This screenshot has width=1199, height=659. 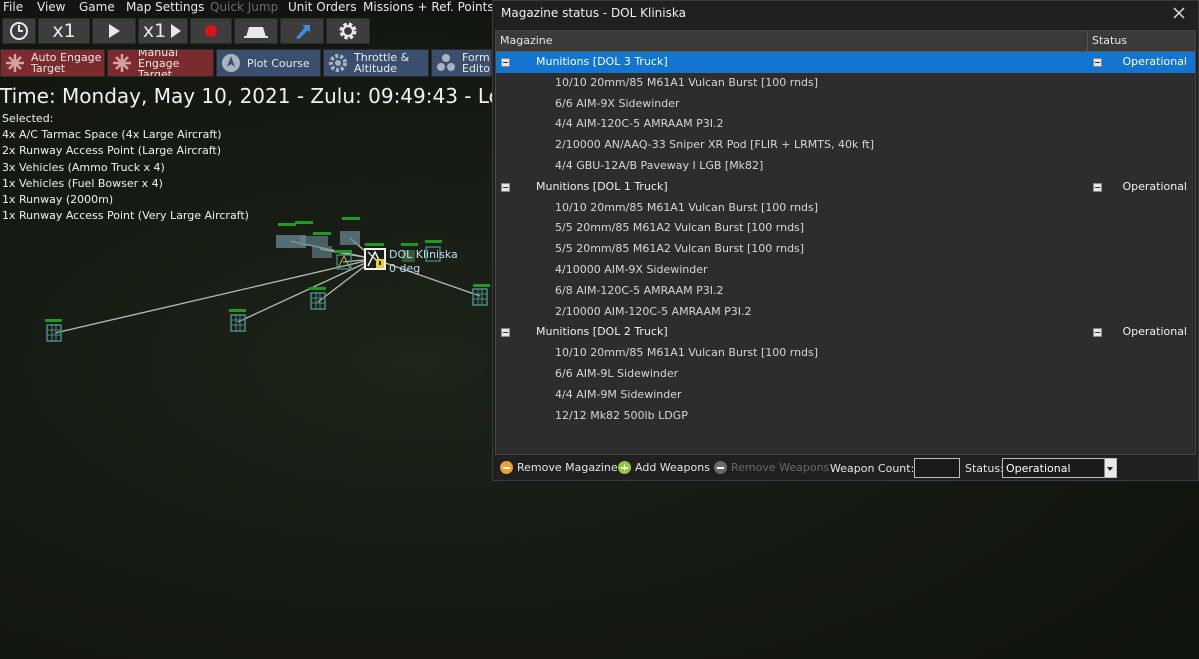 I want to click on dialog-title: Magazine status - DOL Kliniska, so click(x=593, y=13).